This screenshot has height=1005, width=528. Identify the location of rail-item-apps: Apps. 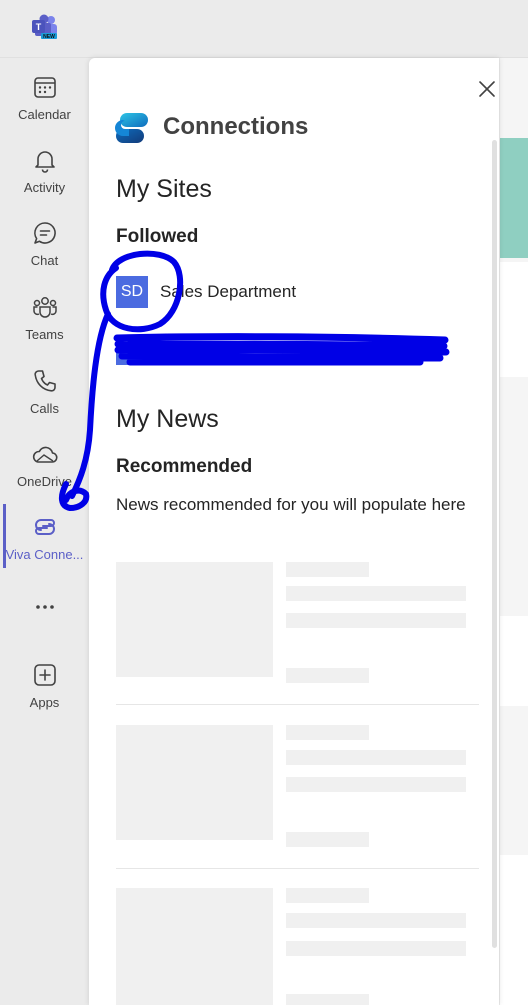
(44, 686).